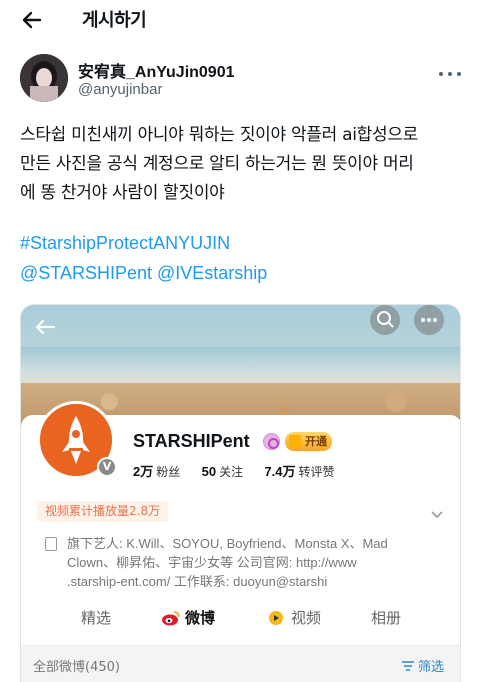  What do you see at coordinates (212, 562) in the screenshot?
I see `description-line: Clown、柳昇佑、宇宙少女等 公司官网: http://www` at bounding box center [212, 562].